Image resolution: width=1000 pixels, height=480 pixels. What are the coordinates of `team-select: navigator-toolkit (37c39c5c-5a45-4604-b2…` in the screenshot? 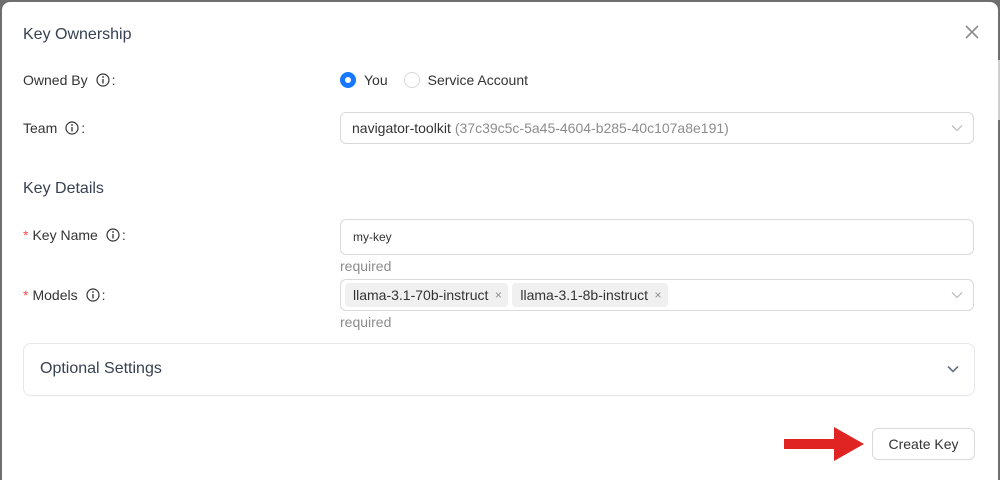 It's located at (657, 128).